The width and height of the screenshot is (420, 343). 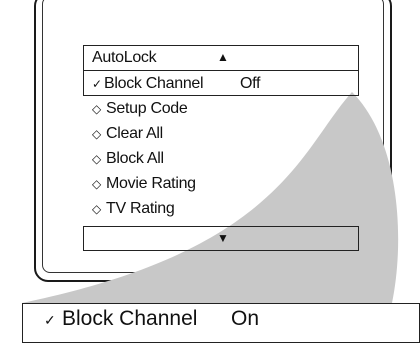 I want to click on zoomed-block-channel-row: ✓ Block Channel On, so click(x=221, y=323).